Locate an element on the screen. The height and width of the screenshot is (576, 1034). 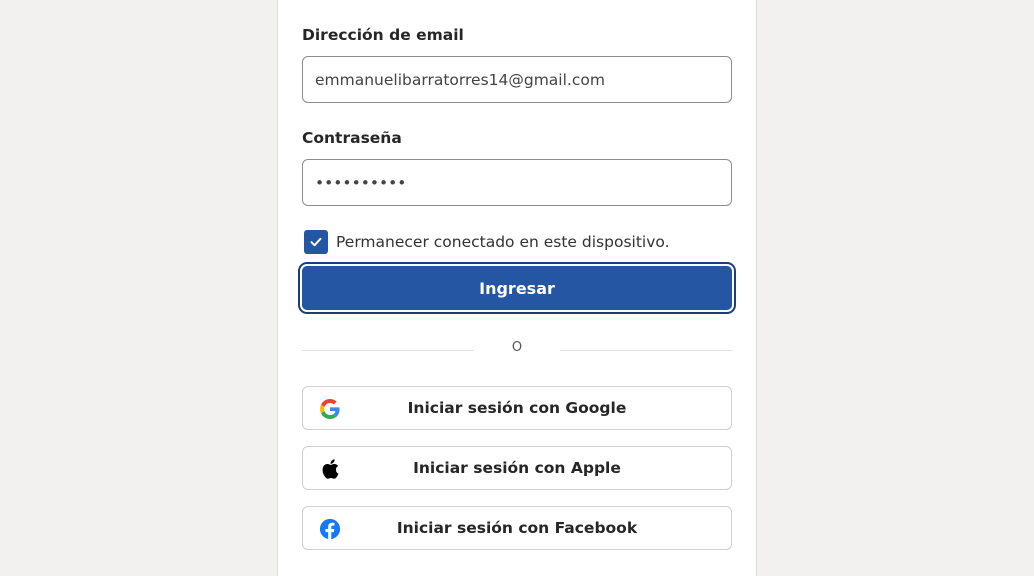
divider-line-right is located at coordinates (646, 350).